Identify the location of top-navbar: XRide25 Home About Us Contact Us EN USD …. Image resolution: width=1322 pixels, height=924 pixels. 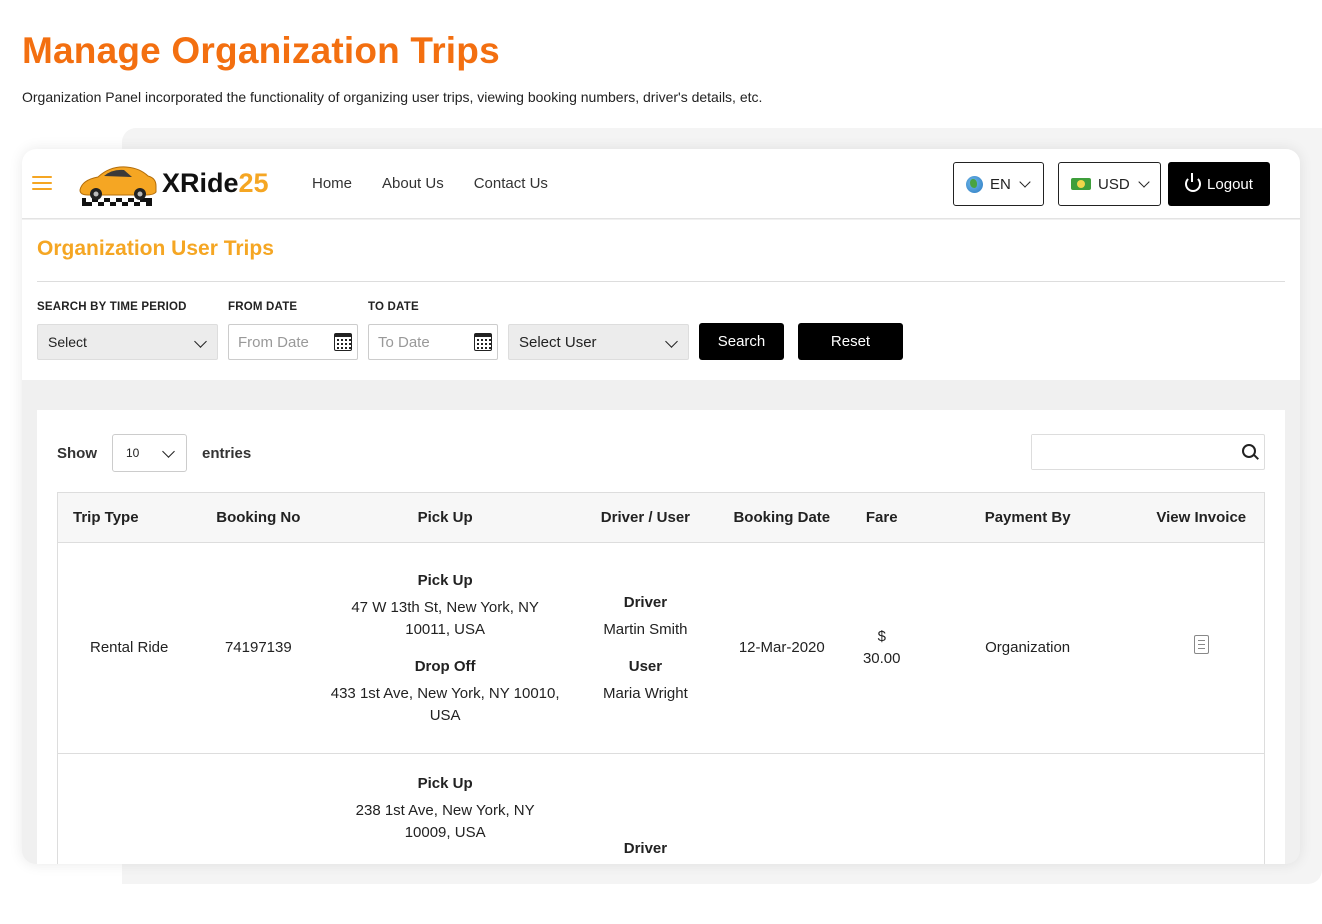
(661, 184).